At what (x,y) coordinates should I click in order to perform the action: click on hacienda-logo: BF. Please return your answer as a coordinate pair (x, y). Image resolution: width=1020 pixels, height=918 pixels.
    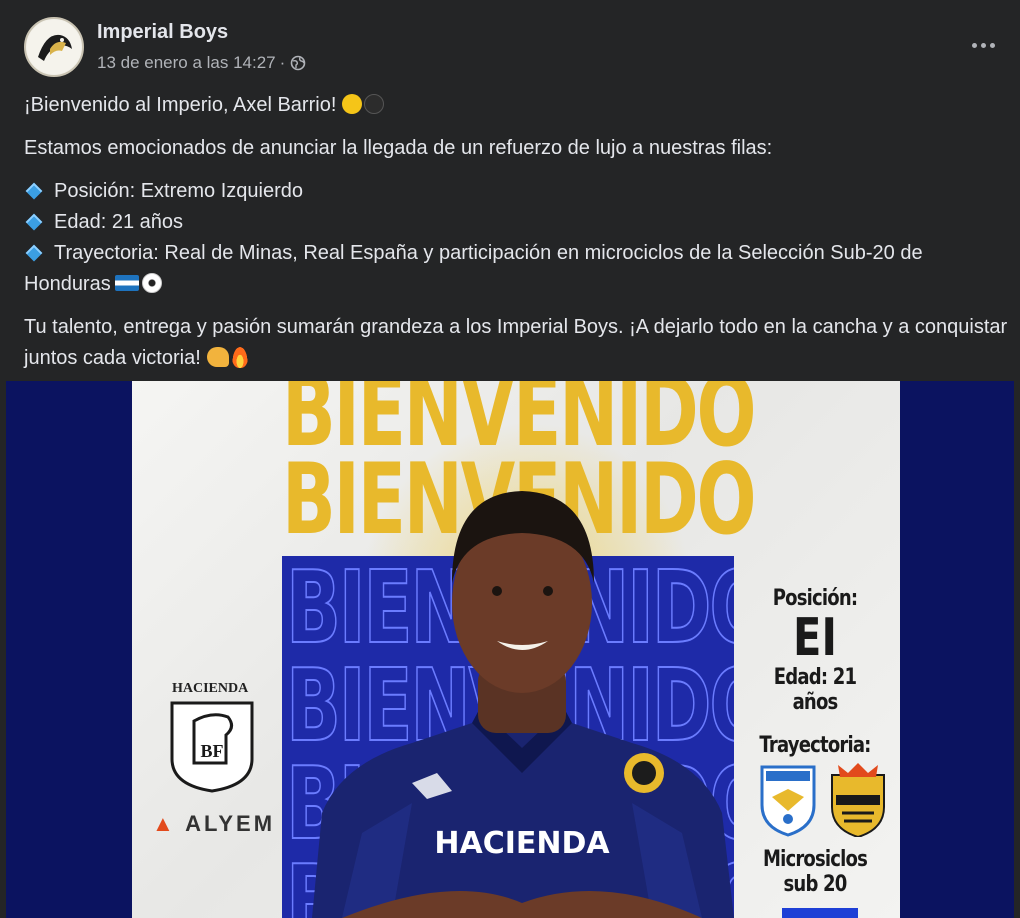
    Looking at the image, I should click on (212, 747).